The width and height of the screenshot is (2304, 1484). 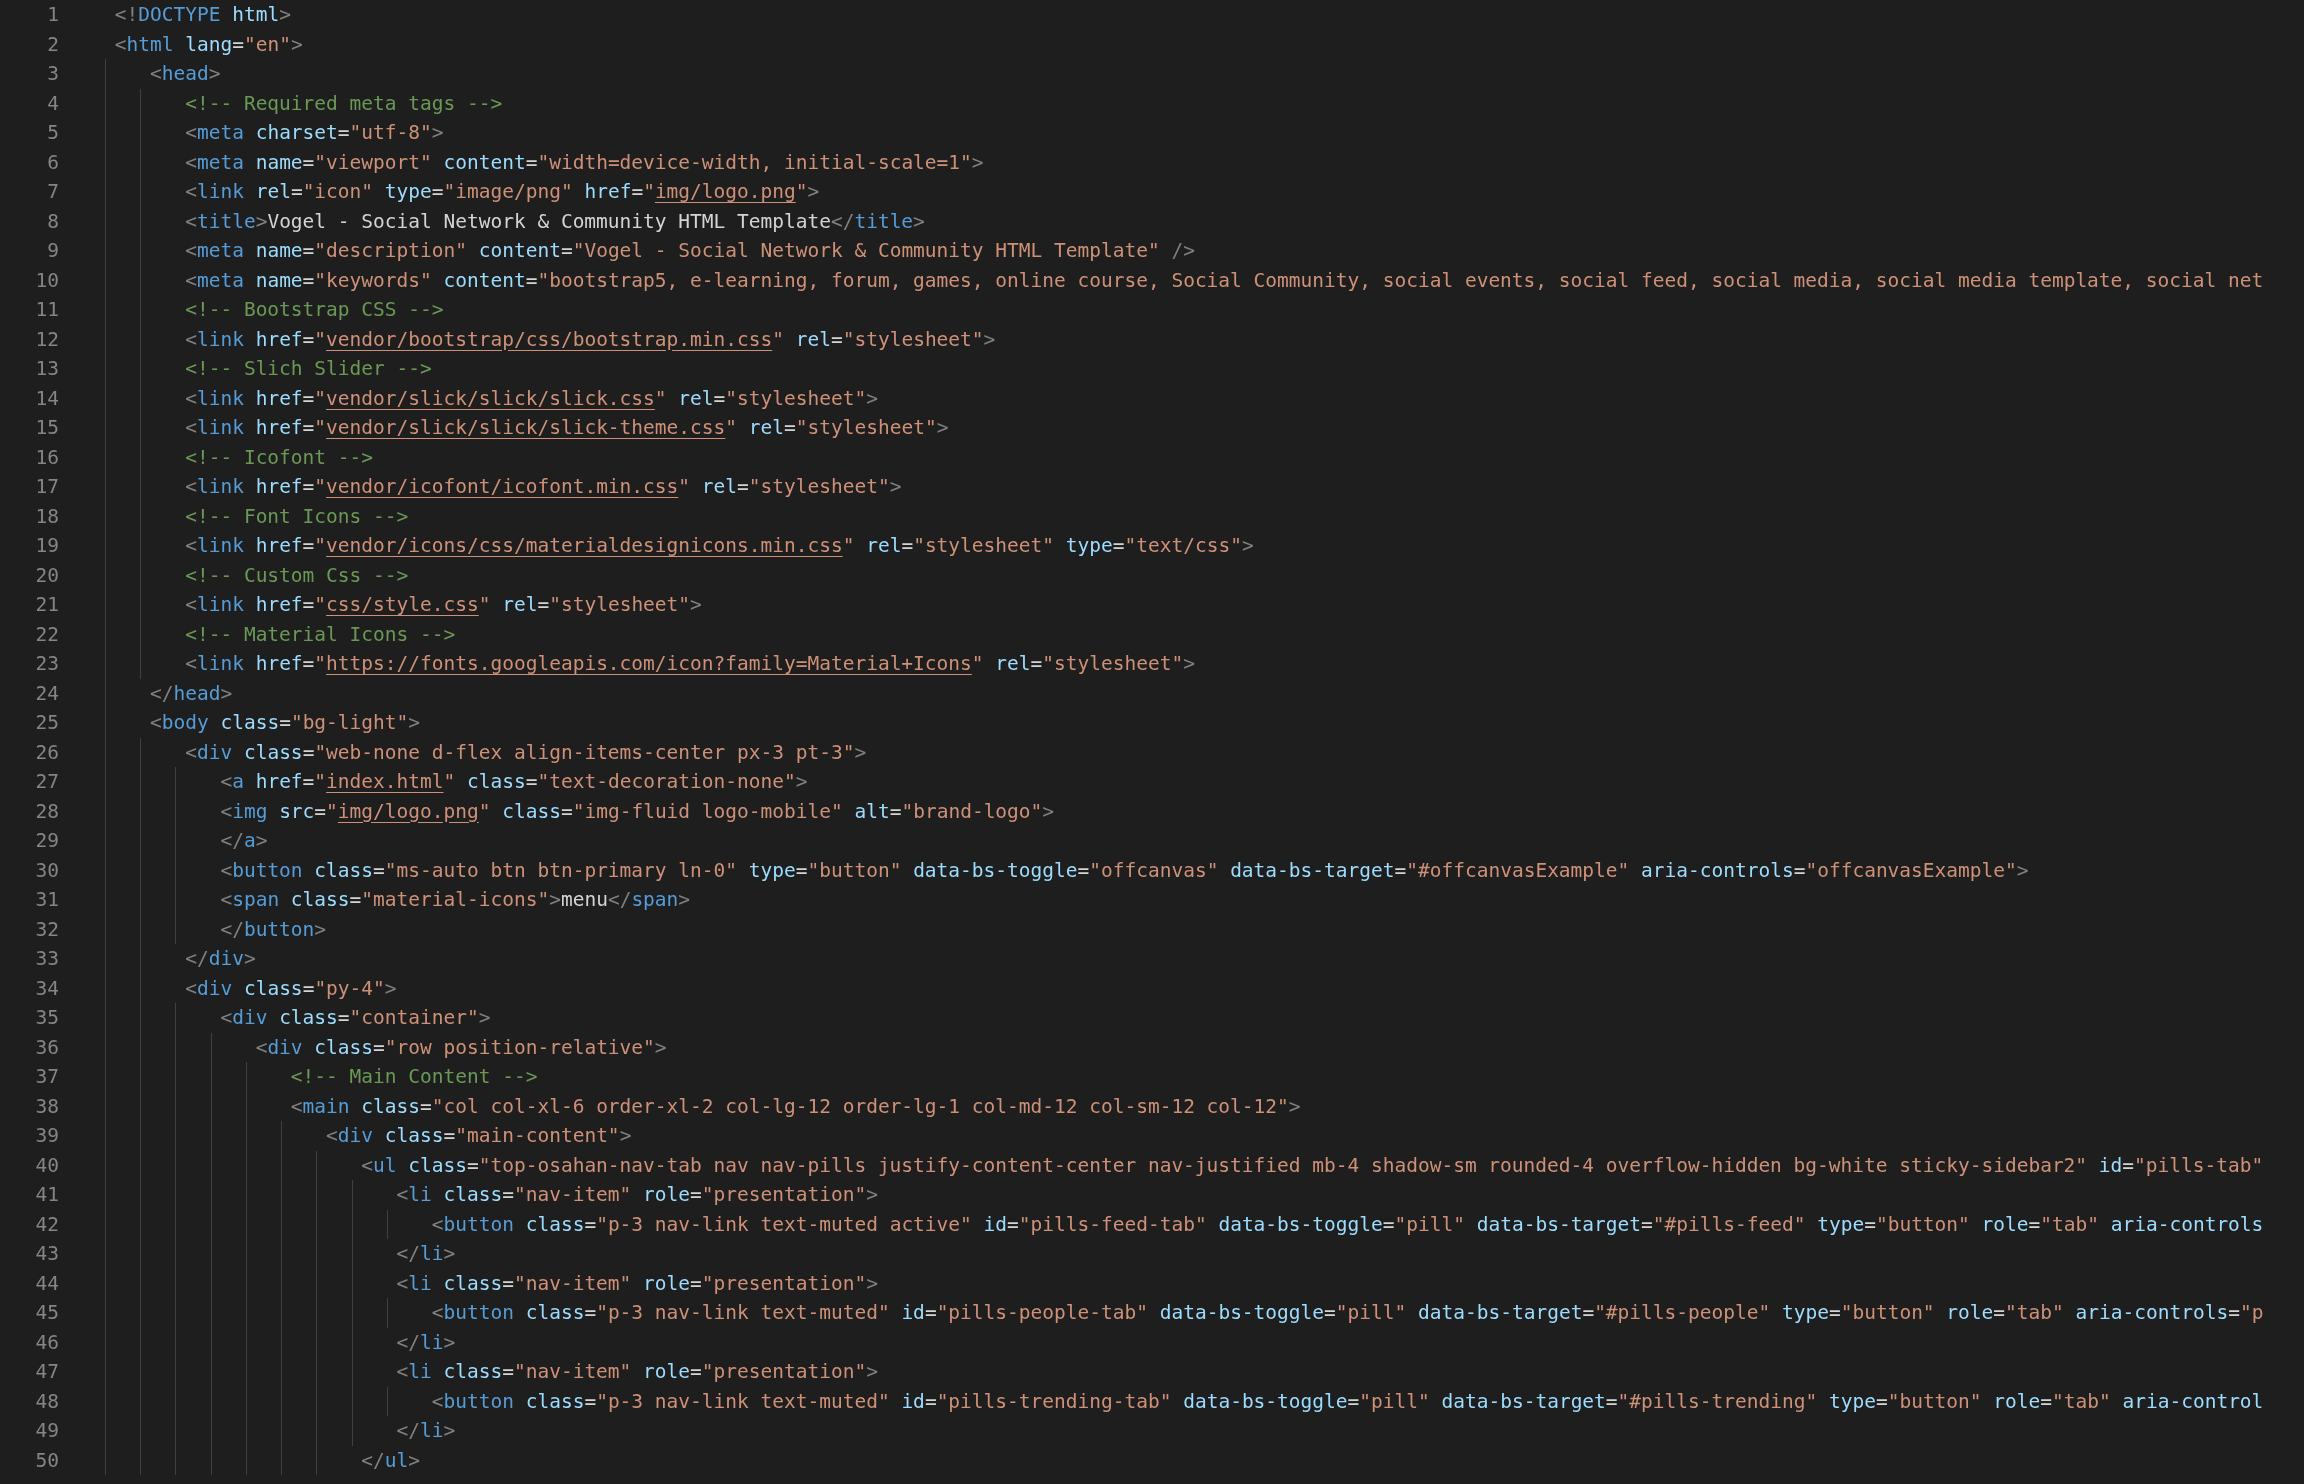 What do you see at coordinates (1347, 1224) in the screenshot?
I see `code-line: <button class="p-3 nav-link text-muted active" id="pills-feed-tab" data-bs-toggle="pill" data-bs-target="#pills-feed" type="button" role="tab" aria-controls` at bounding box center [1347, 1224].